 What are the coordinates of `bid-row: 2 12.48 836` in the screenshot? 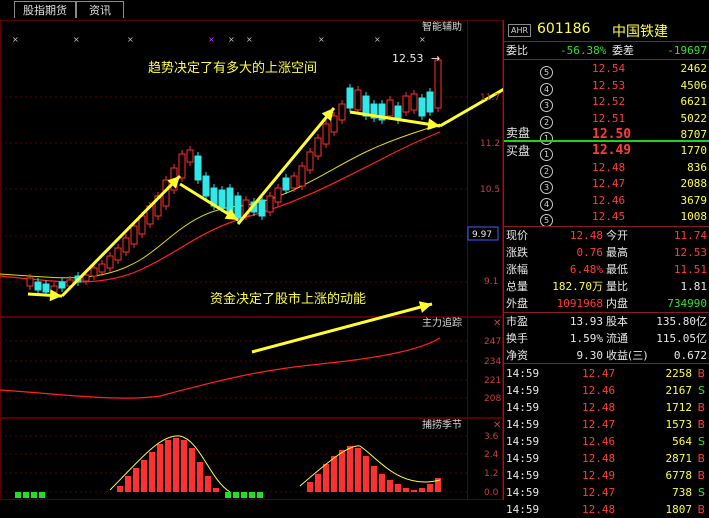 It's located at (606, 168).